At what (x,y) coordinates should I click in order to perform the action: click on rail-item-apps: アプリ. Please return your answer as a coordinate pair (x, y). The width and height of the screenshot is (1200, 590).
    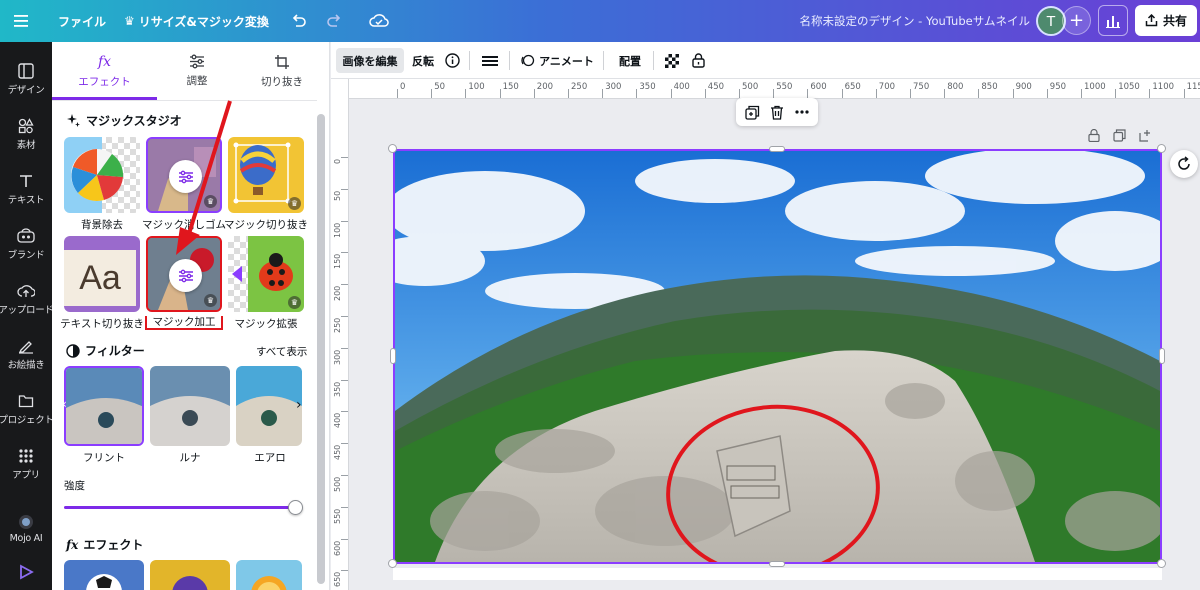
    Looking at the image, I should click on (26, 464).